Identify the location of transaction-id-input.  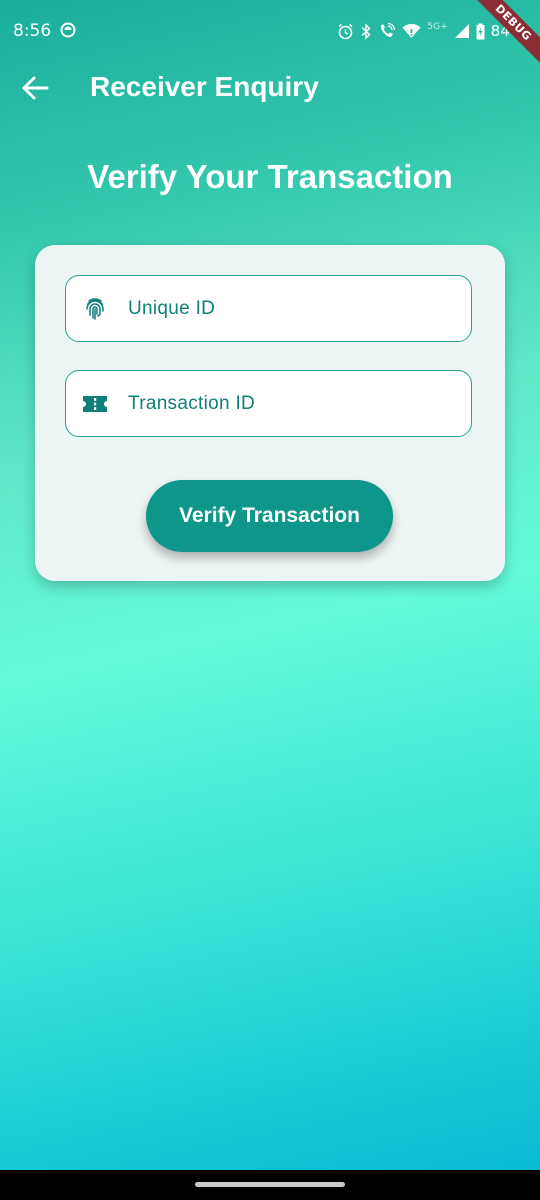
(288, 403).